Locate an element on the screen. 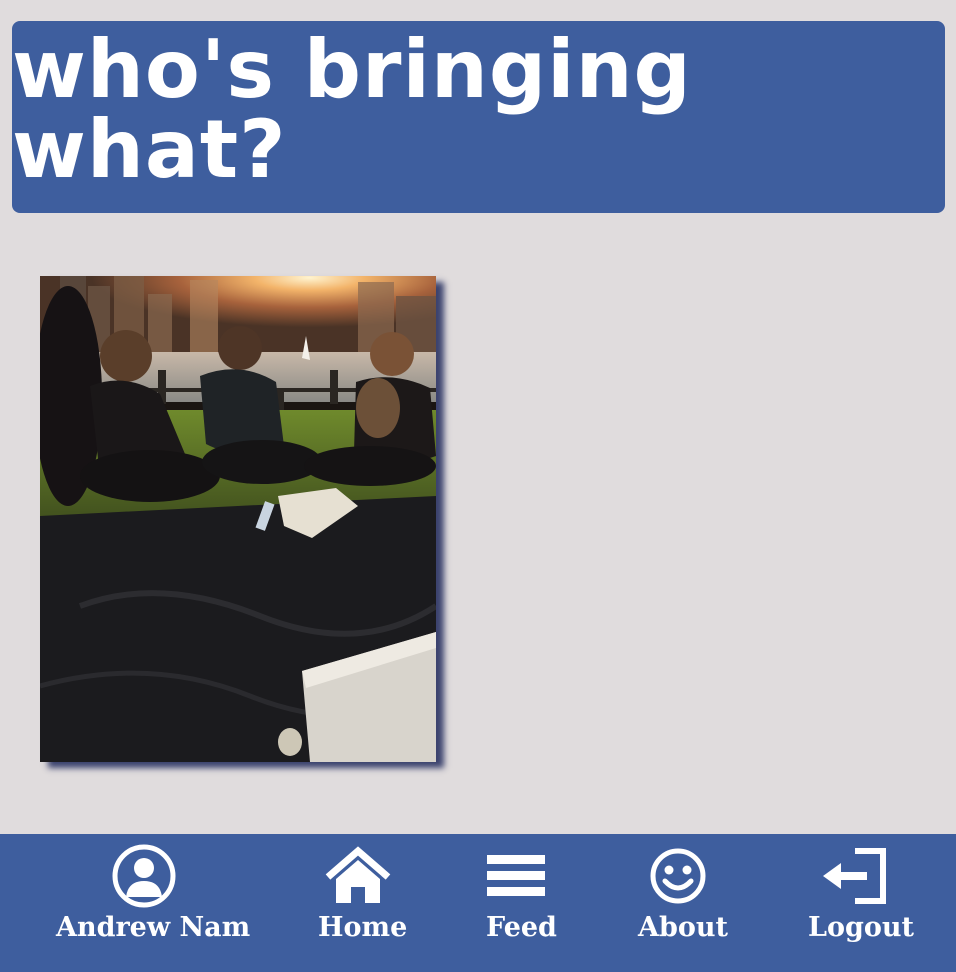 Image resolution: width=956 pixels, height=972 pixels. nav-label-about: About is located at coordinates (683, 927).